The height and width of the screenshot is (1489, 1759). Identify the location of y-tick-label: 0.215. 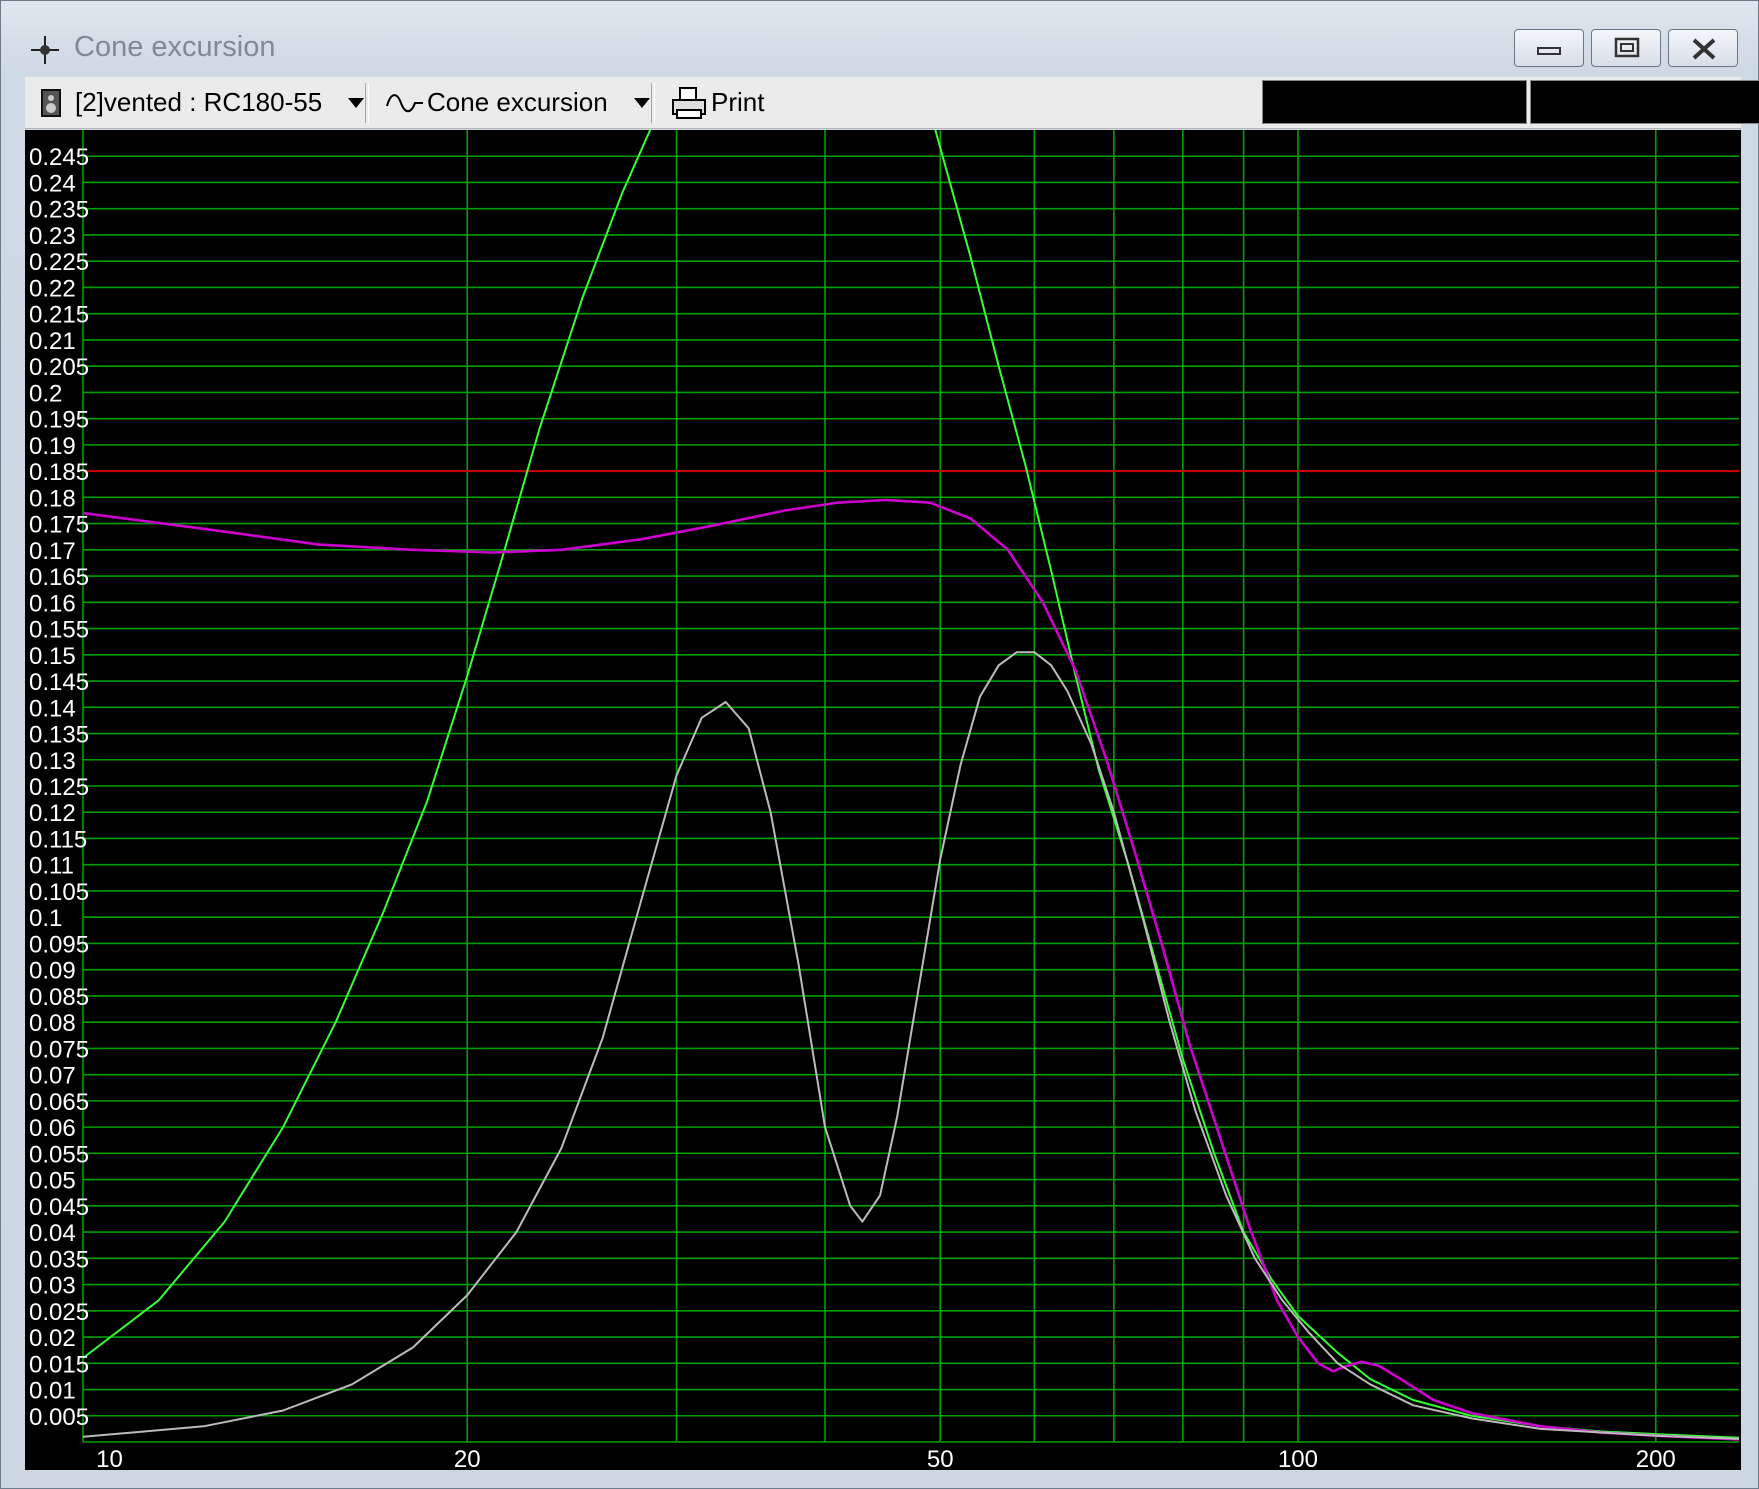
(59, 315).